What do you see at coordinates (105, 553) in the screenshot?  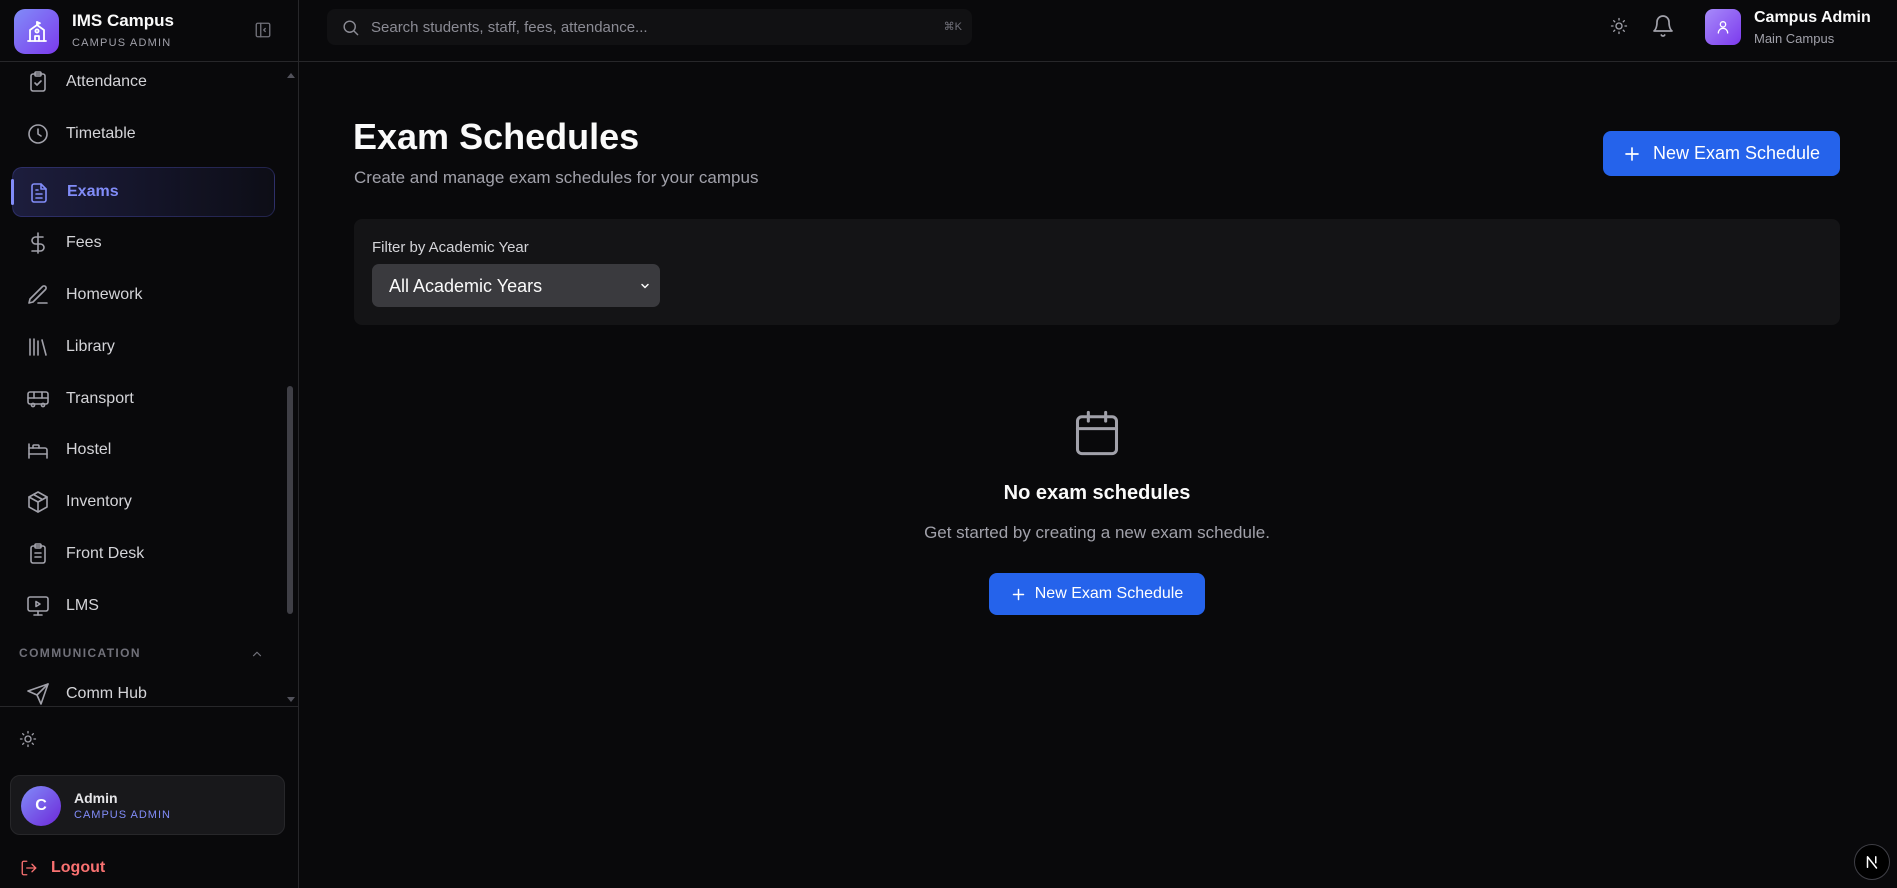 I see `sidebar-item-label: Front Desk` at bounding box center [105, 553].